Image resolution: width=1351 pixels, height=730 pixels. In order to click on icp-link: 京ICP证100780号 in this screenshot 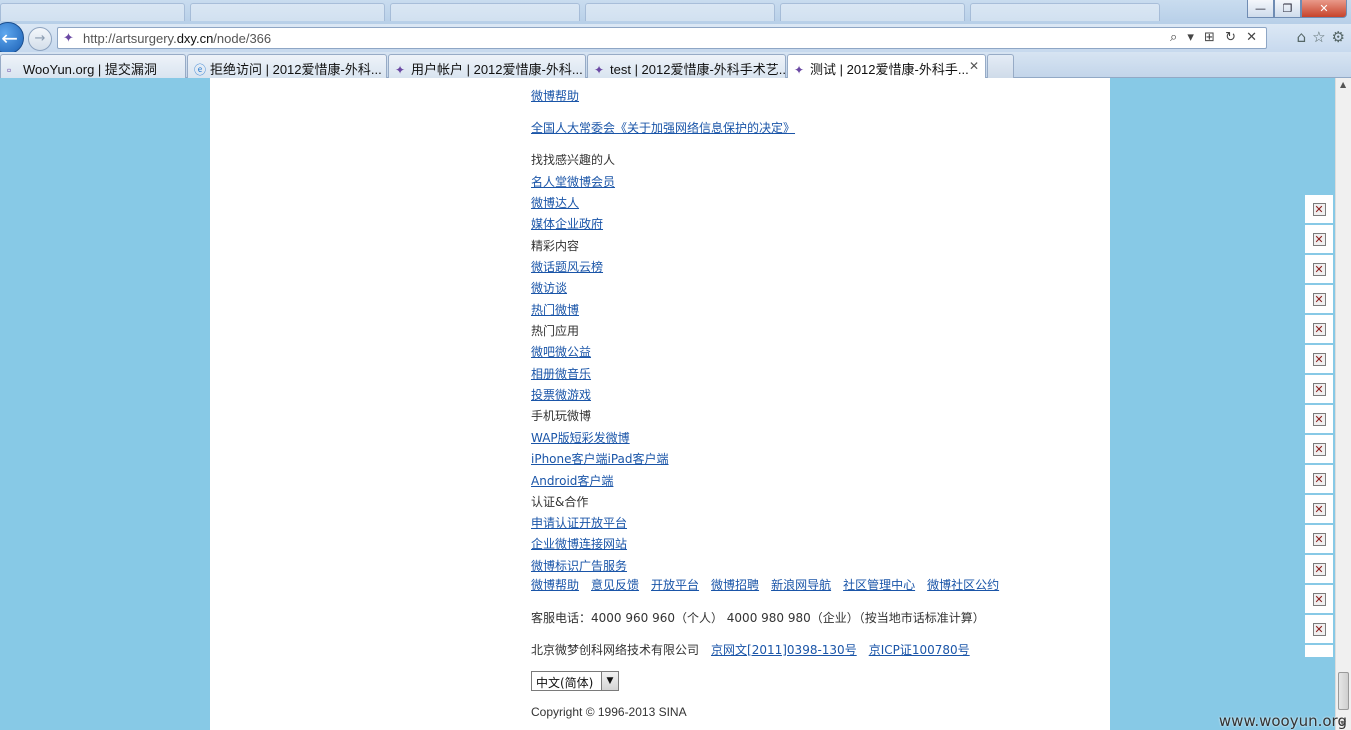, I will do `click(919, 649)`.